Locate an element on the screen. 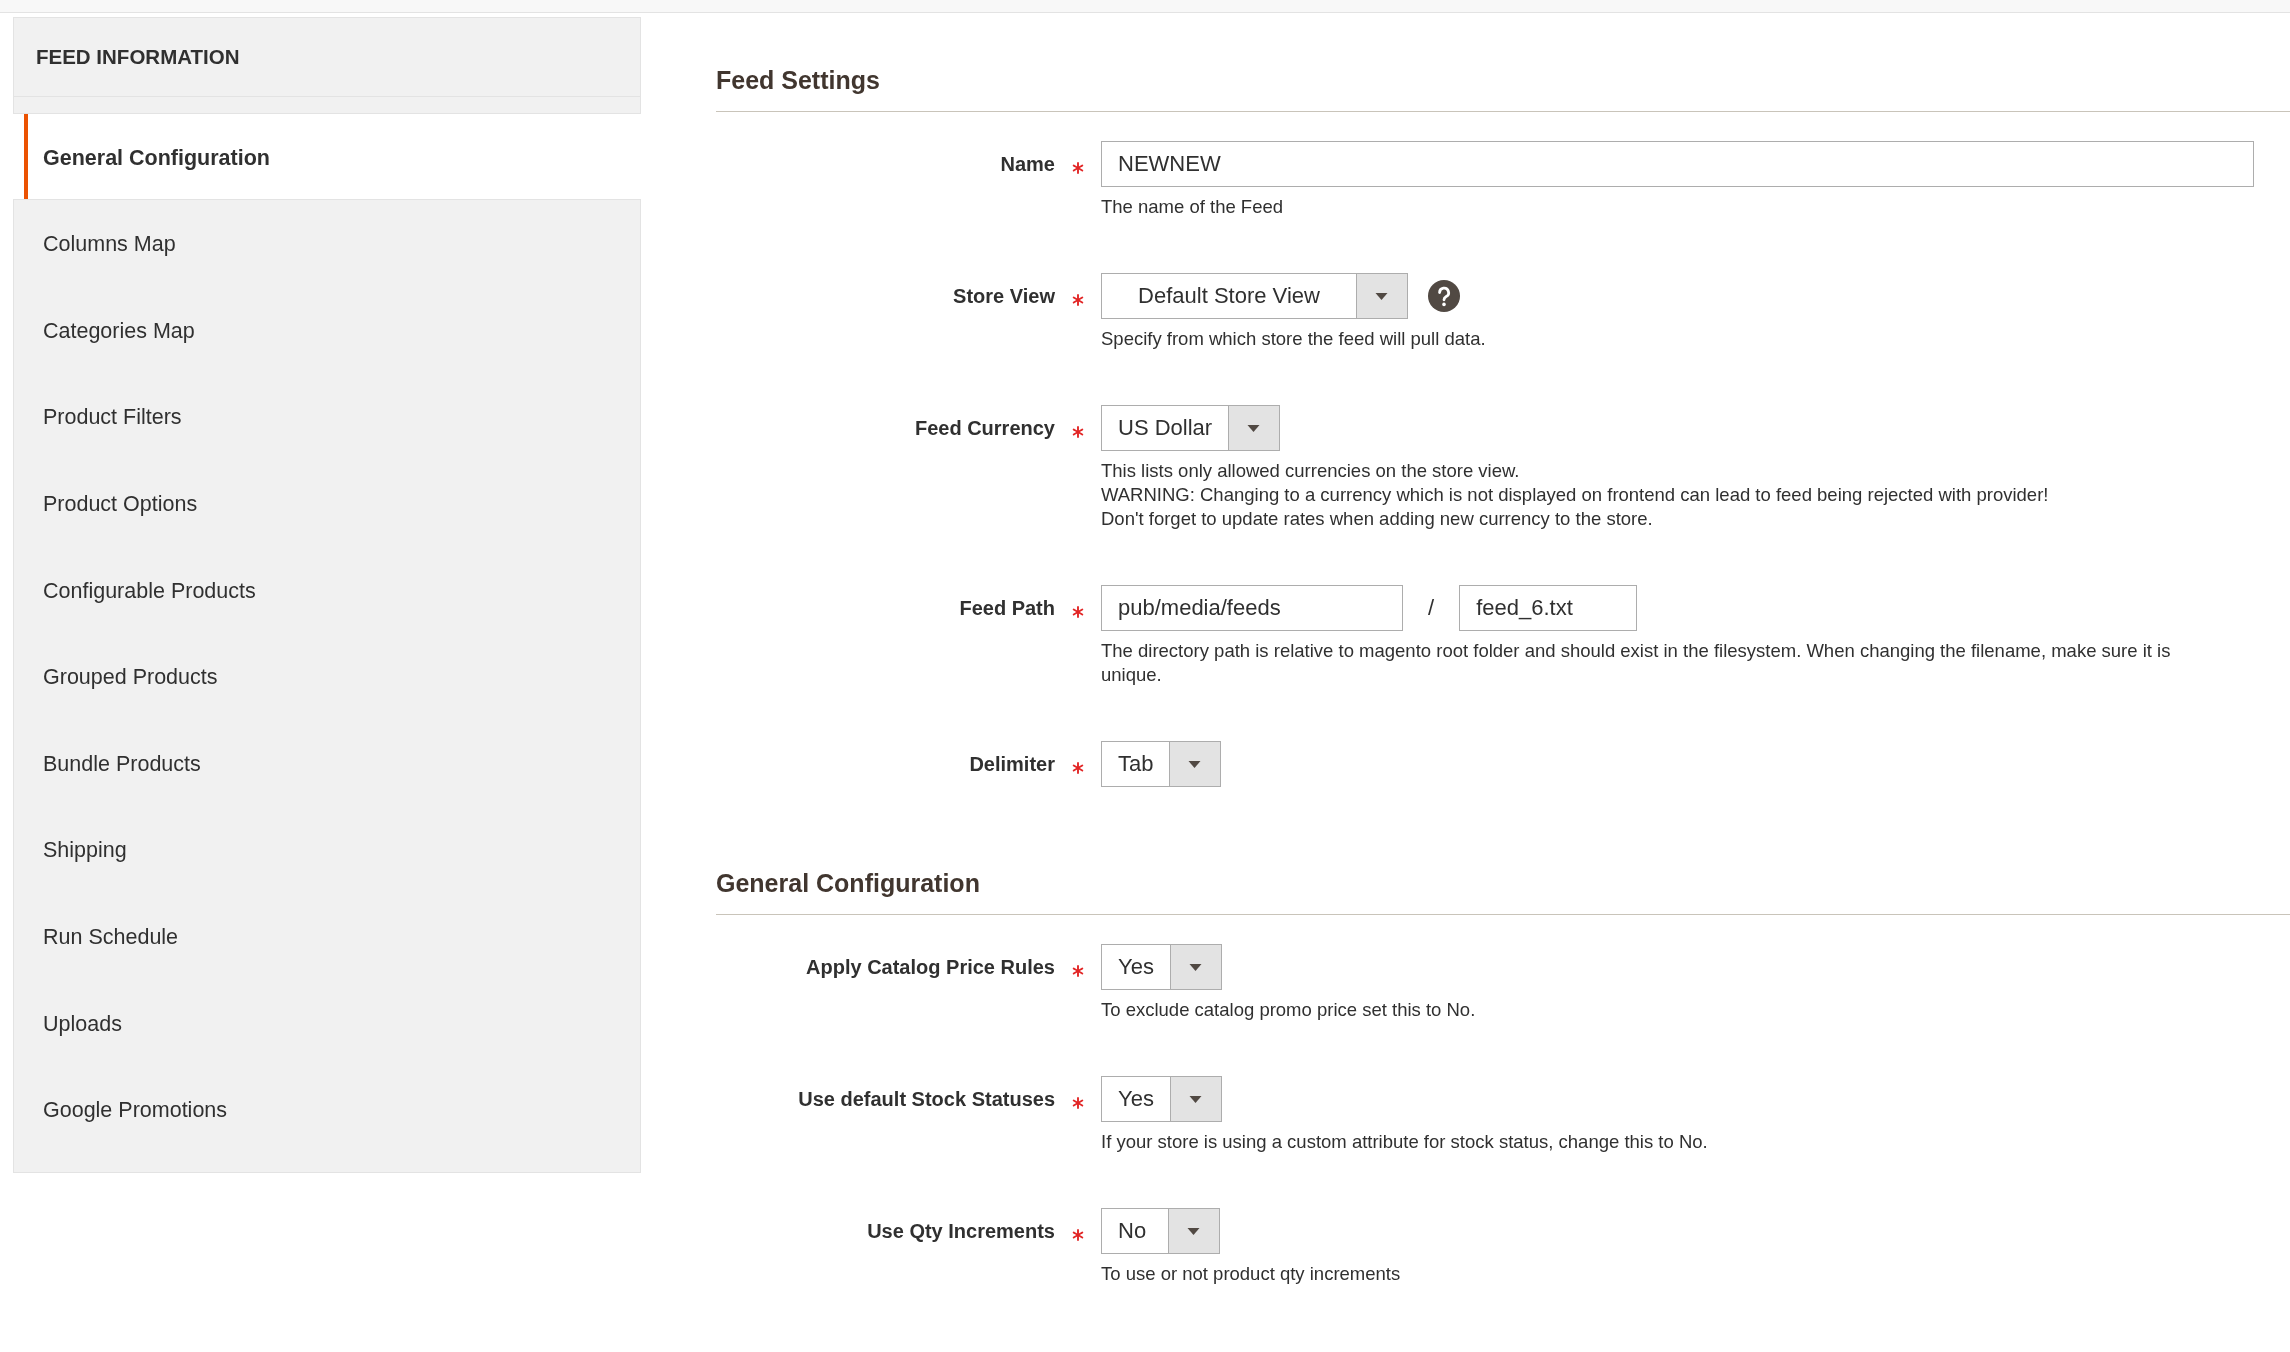 This screenshot has height=1352, width=2290. select-field: No is located at coordinates (1160, 1231).